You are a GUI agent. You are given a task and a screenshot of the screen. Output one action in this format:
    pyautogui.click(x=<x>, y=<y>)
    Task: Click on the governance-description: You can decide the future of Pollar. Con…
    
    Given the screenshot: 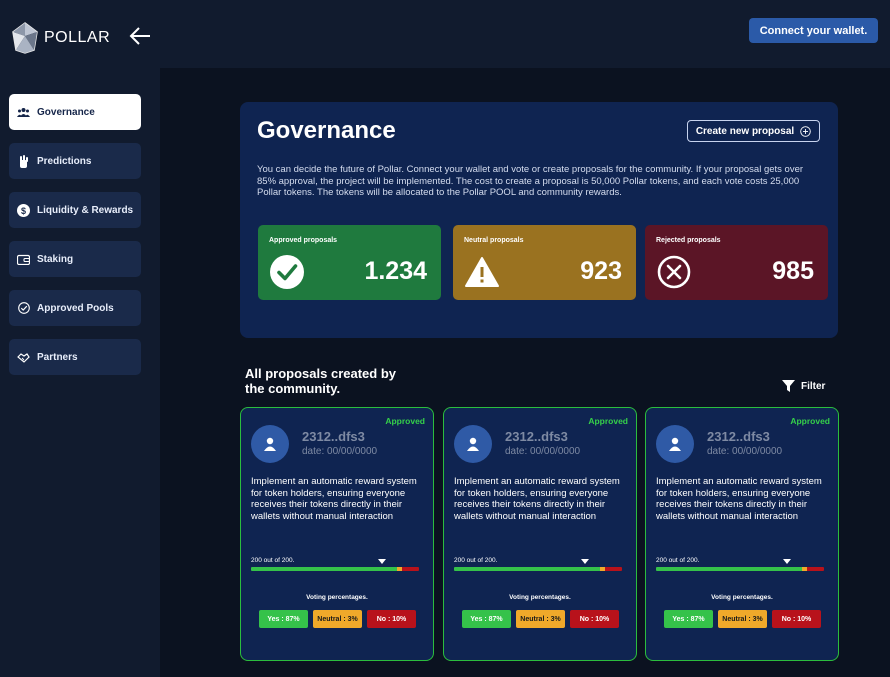 What is the action you would take?
    pyautogui.click(x=530, y=181)
    